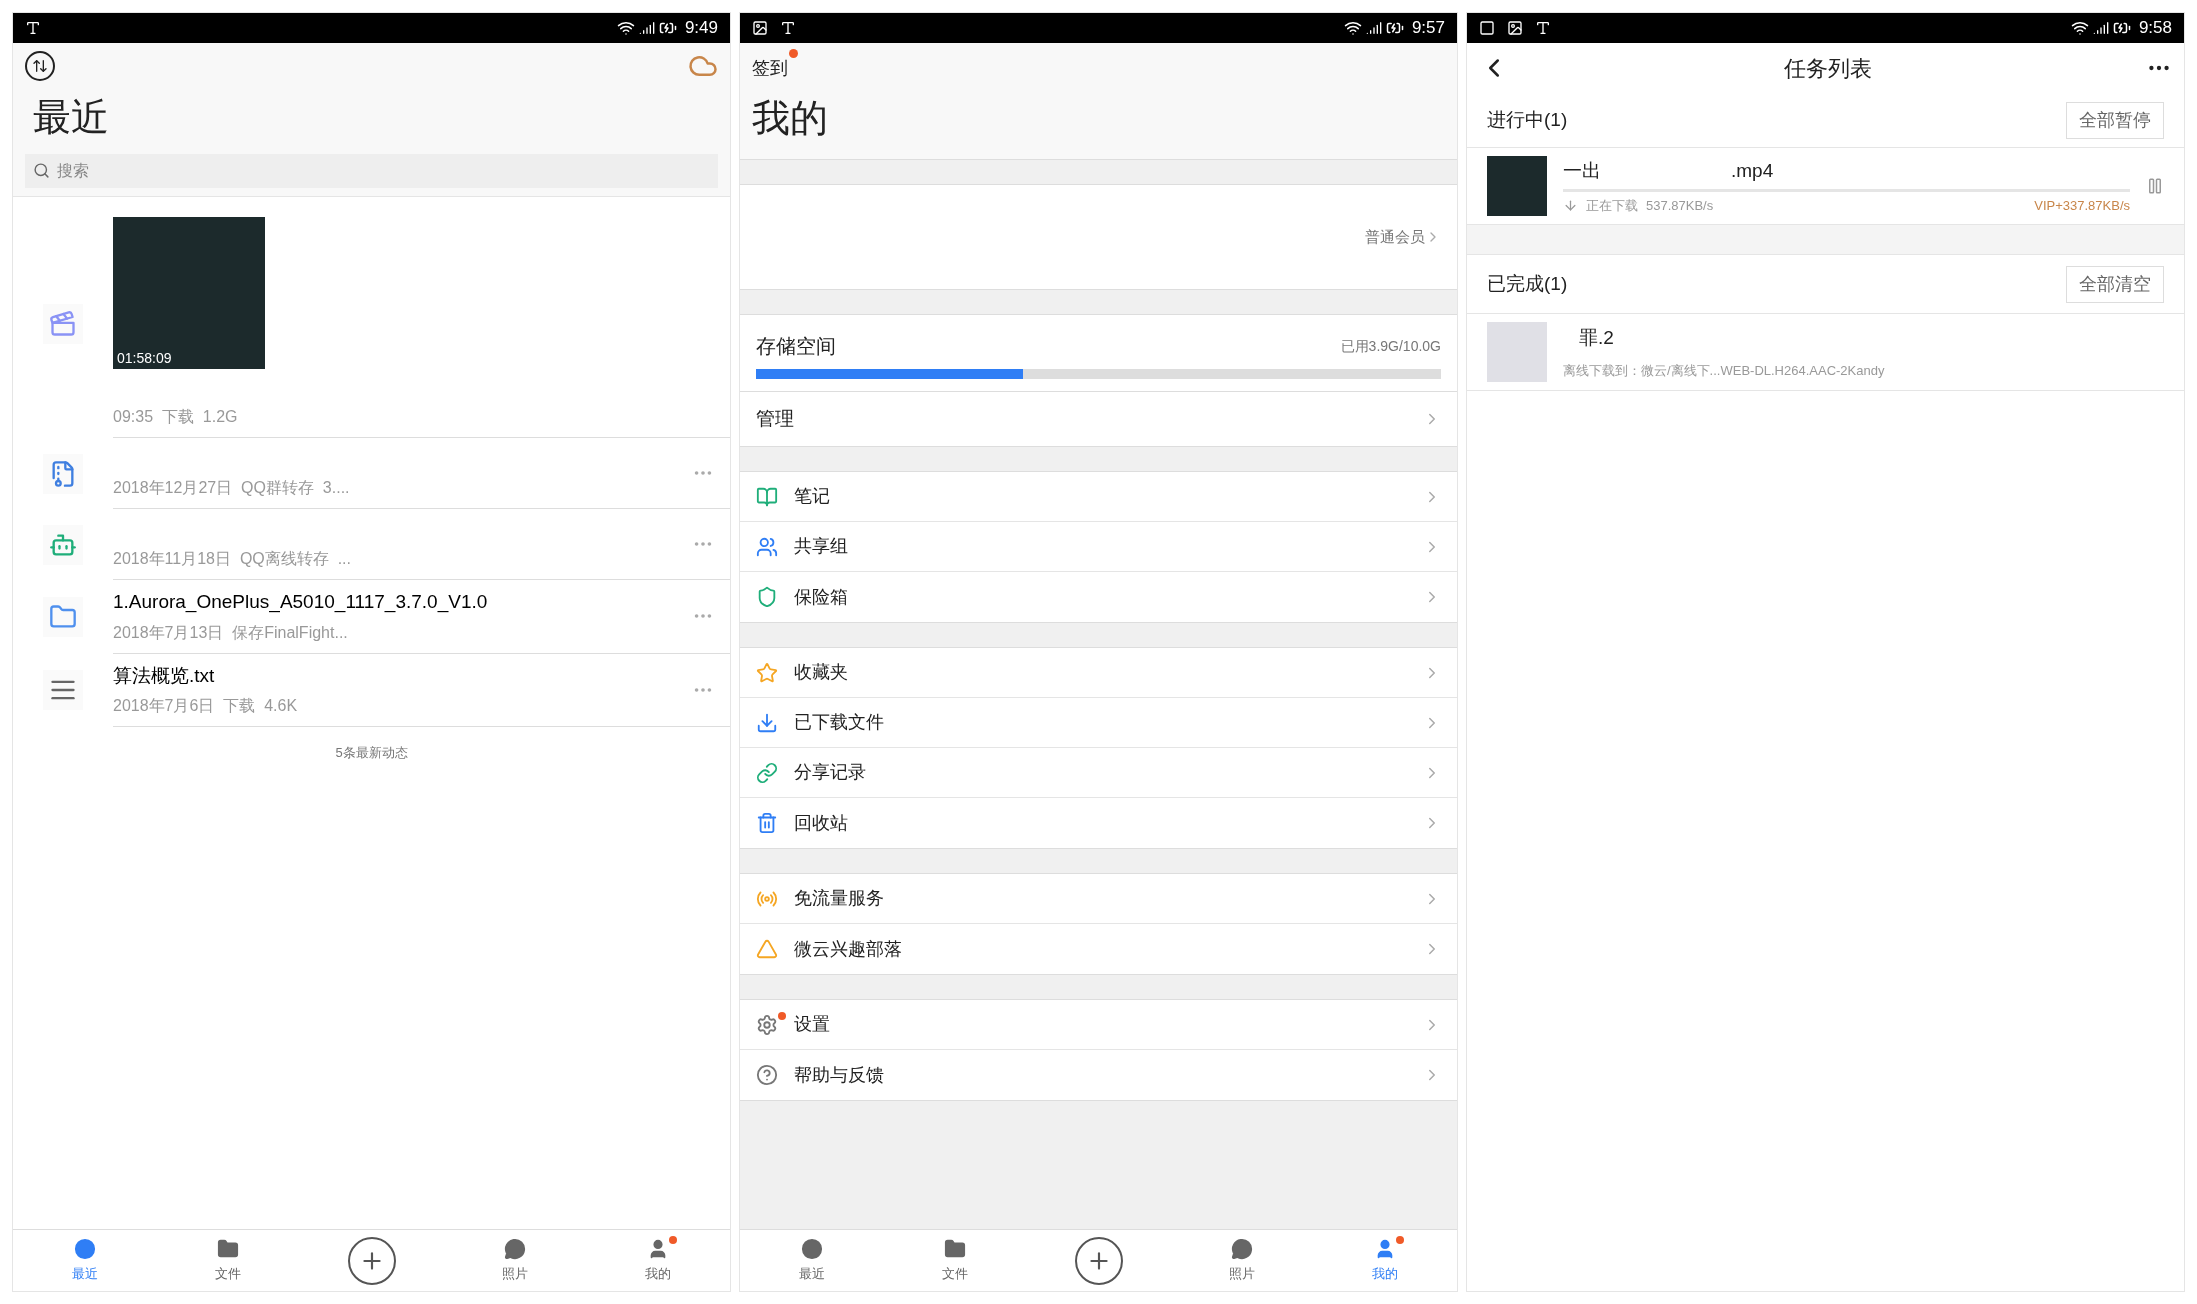 The width and height of the screenshot is (2197, 1304). Describe the element at coordinates (1680, 206) in the screenshot. I see `download-speed: 537.87KB/s` at that location.